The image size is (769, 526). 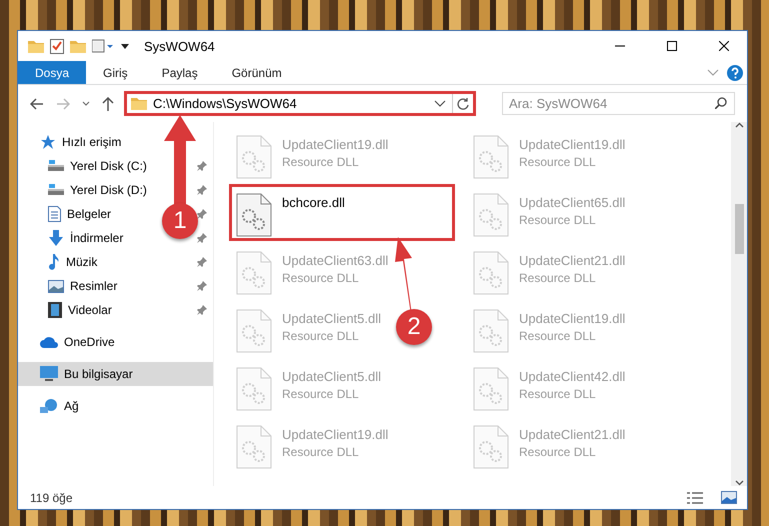 I want to click on search-field: Ara: SysWOW64, so click(x=618, y=103).